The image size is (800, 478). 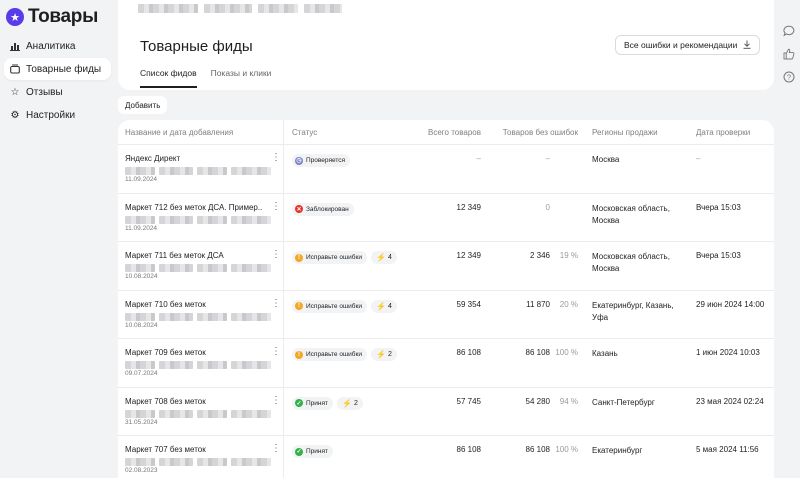 I want to click on tab-impressions-clicks: Показы и клики, so click(x=241, y=78).